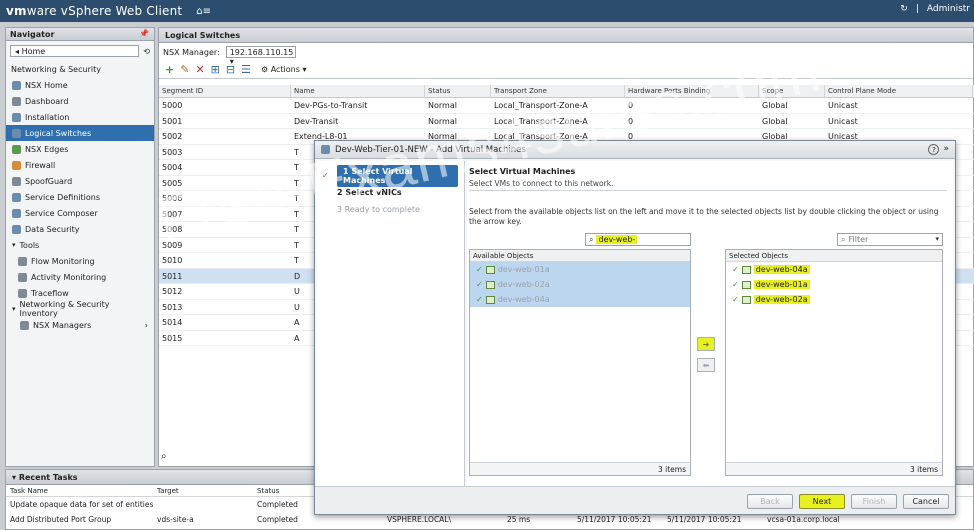 The width and height of the screenshot is (974, 530). Describe the element at coordinates (80, 229) in the screenshot. I see `nav-item-data-security: Data Security` at that location.